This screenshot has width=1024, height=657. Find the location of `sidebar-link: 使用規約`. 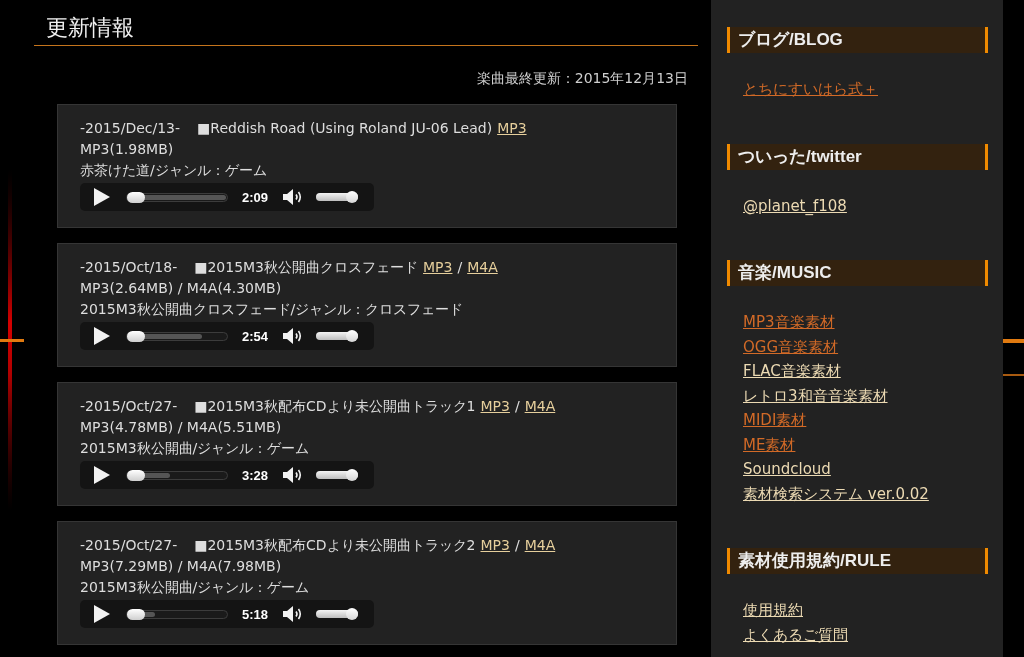

sidebar-link: 使用規約 is located at coordinates (773, 610).